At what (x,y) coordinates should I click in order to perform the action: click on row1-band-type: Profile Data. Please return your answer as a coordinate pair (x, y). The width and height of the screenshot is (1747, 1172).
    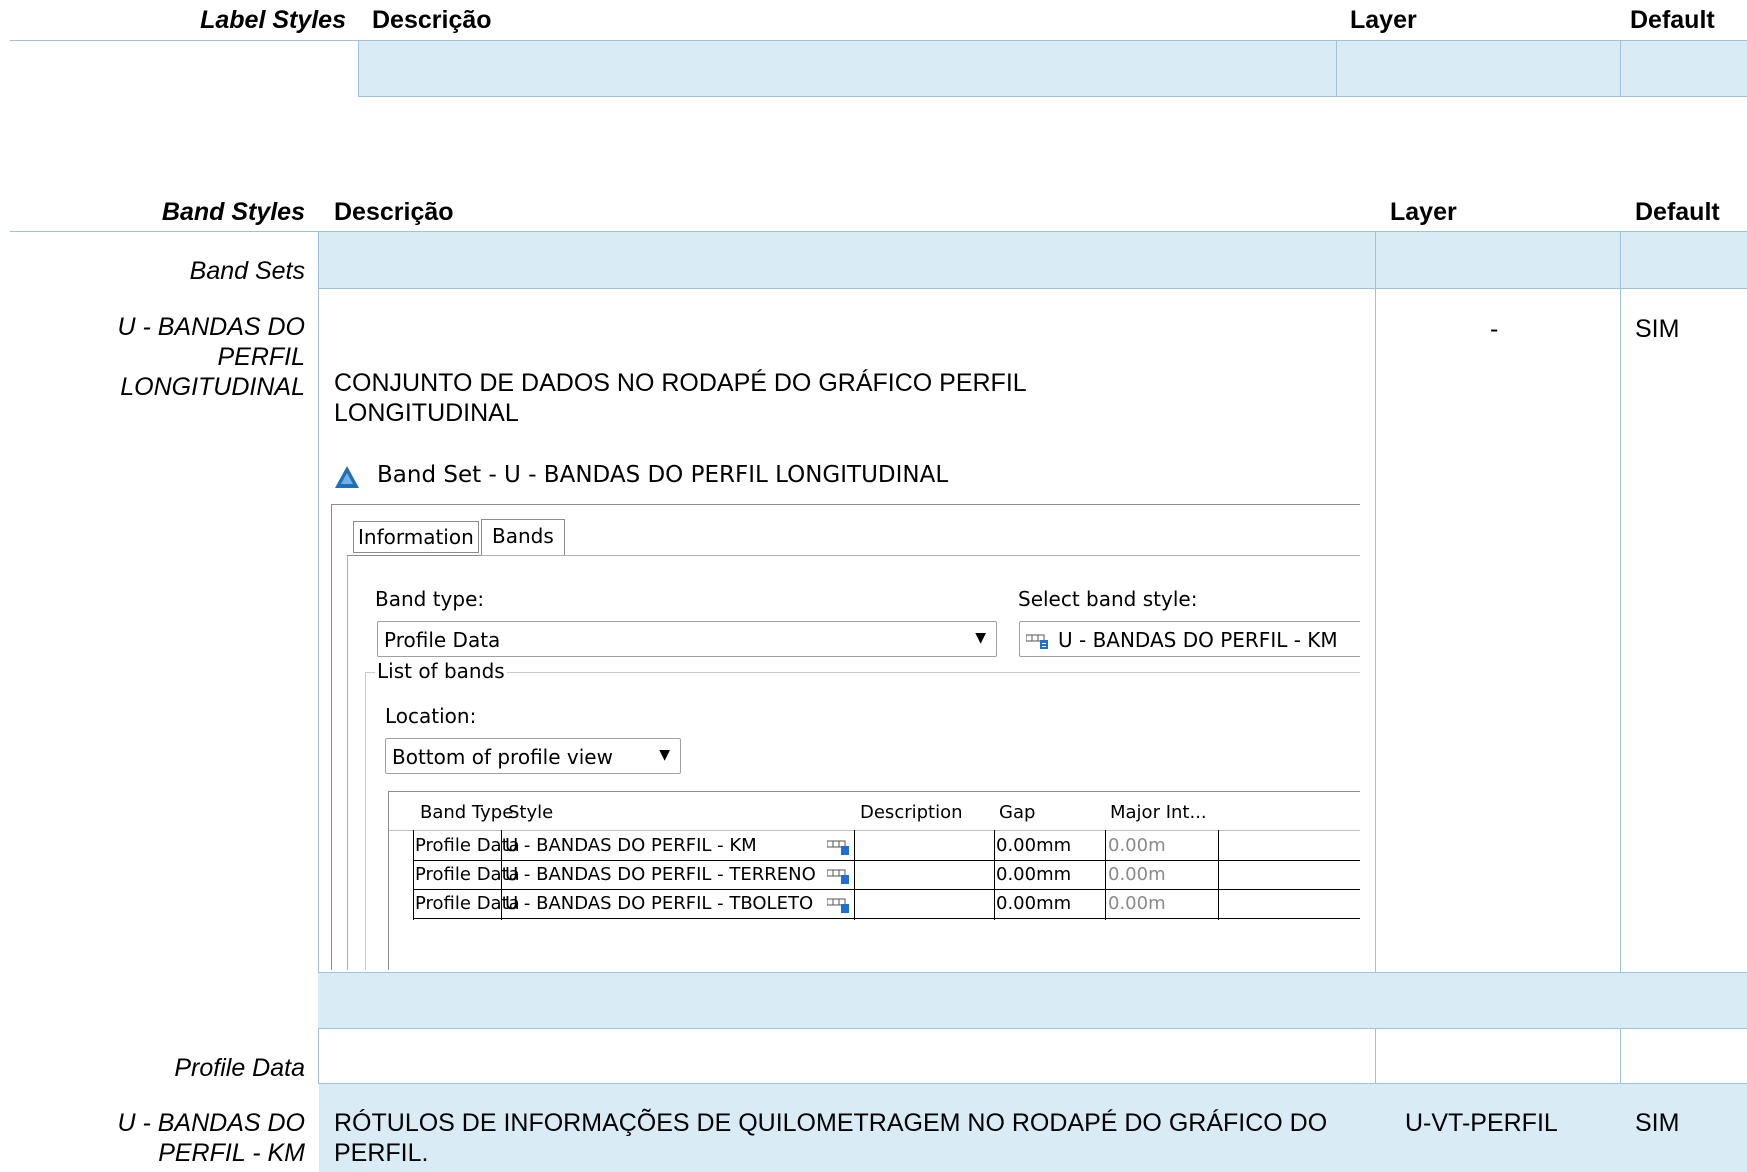
    Looking at the image, I should click on (467, 845).